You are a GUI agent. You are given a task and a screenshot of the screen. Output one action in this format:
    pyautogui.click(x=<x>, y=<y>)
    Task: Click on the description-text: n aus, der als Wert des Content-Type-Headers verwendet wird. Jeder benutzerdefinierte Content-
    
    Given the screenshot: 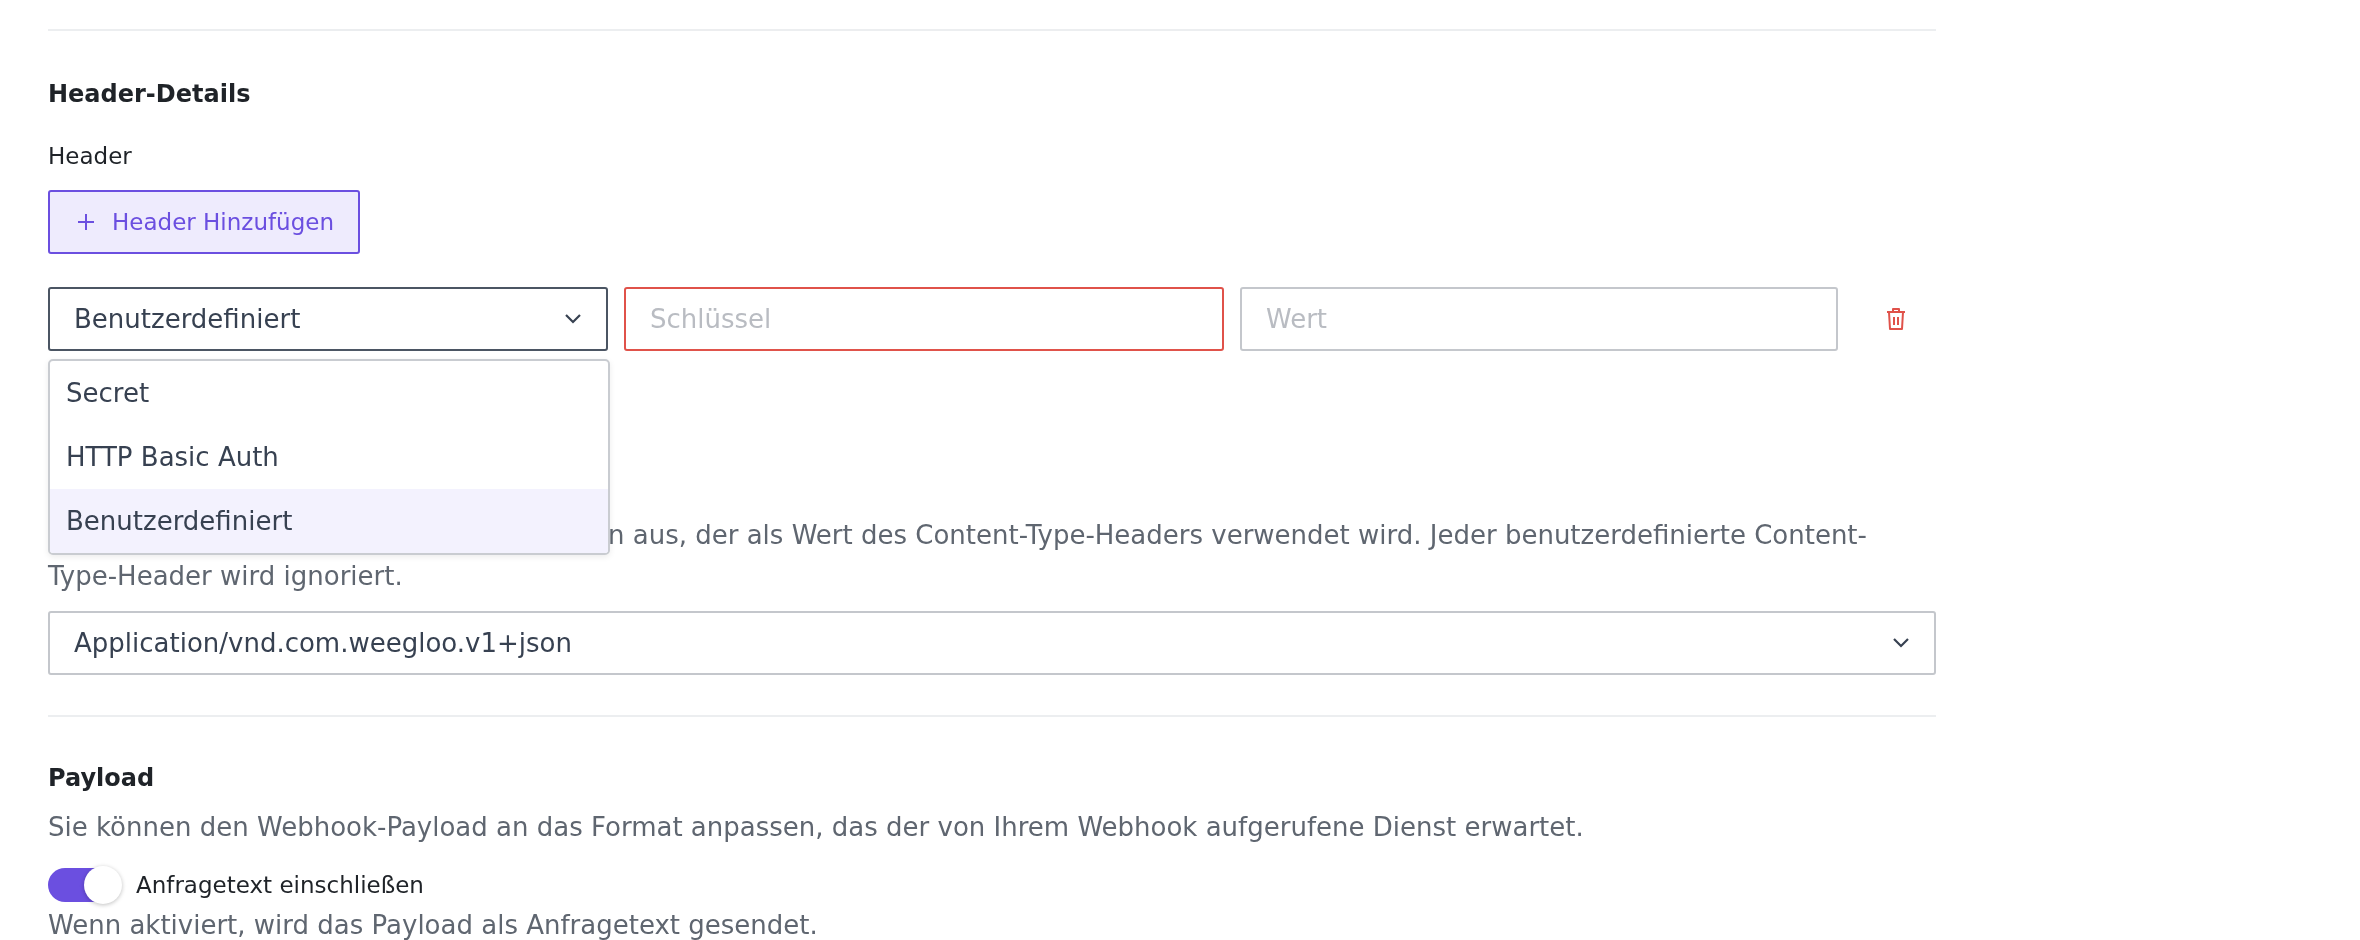 What is the action you would take?
    pyautogui.click(x=1237, y=535)
    